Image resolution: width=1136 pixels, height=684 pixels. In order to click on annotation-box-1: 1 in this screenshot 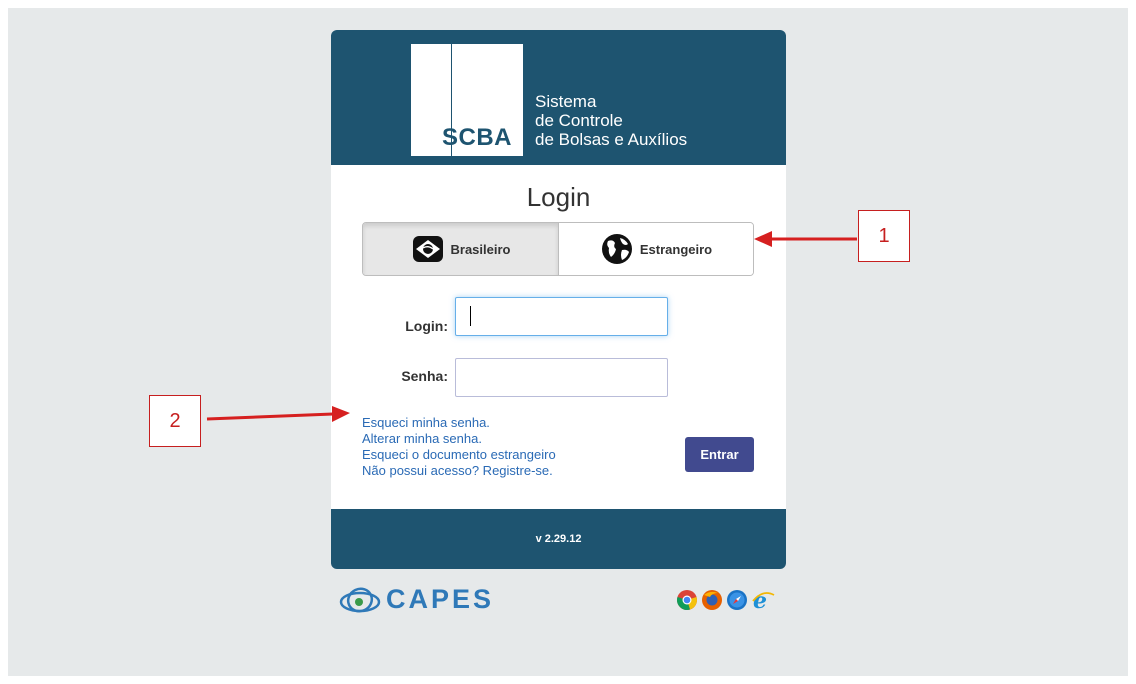, I will do `click(884, 236)`.